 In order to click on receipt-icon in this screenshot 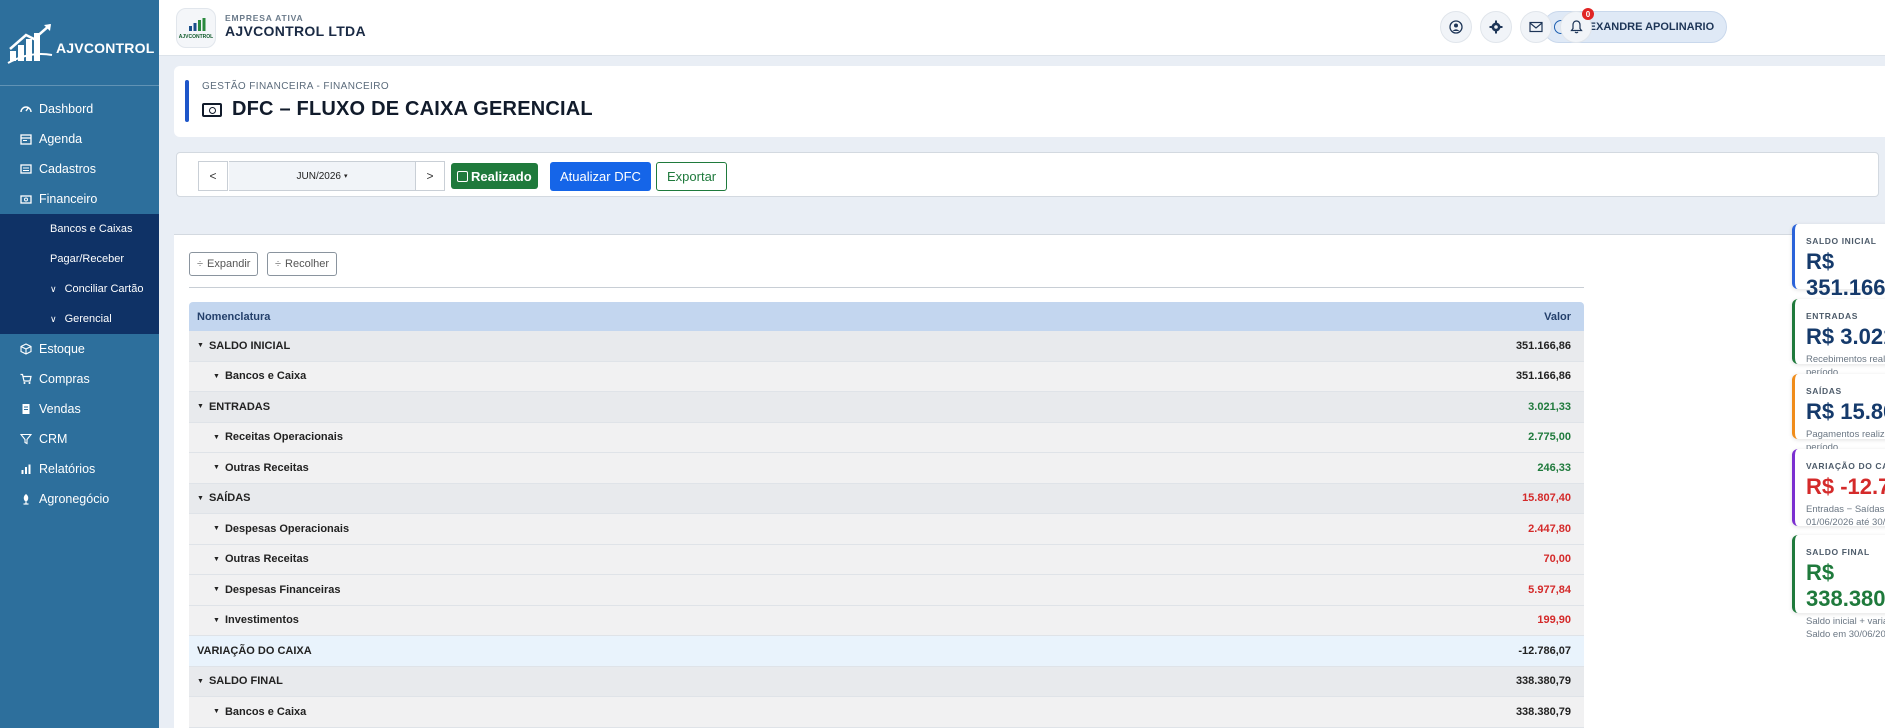, I will do `click(26, 409)`.